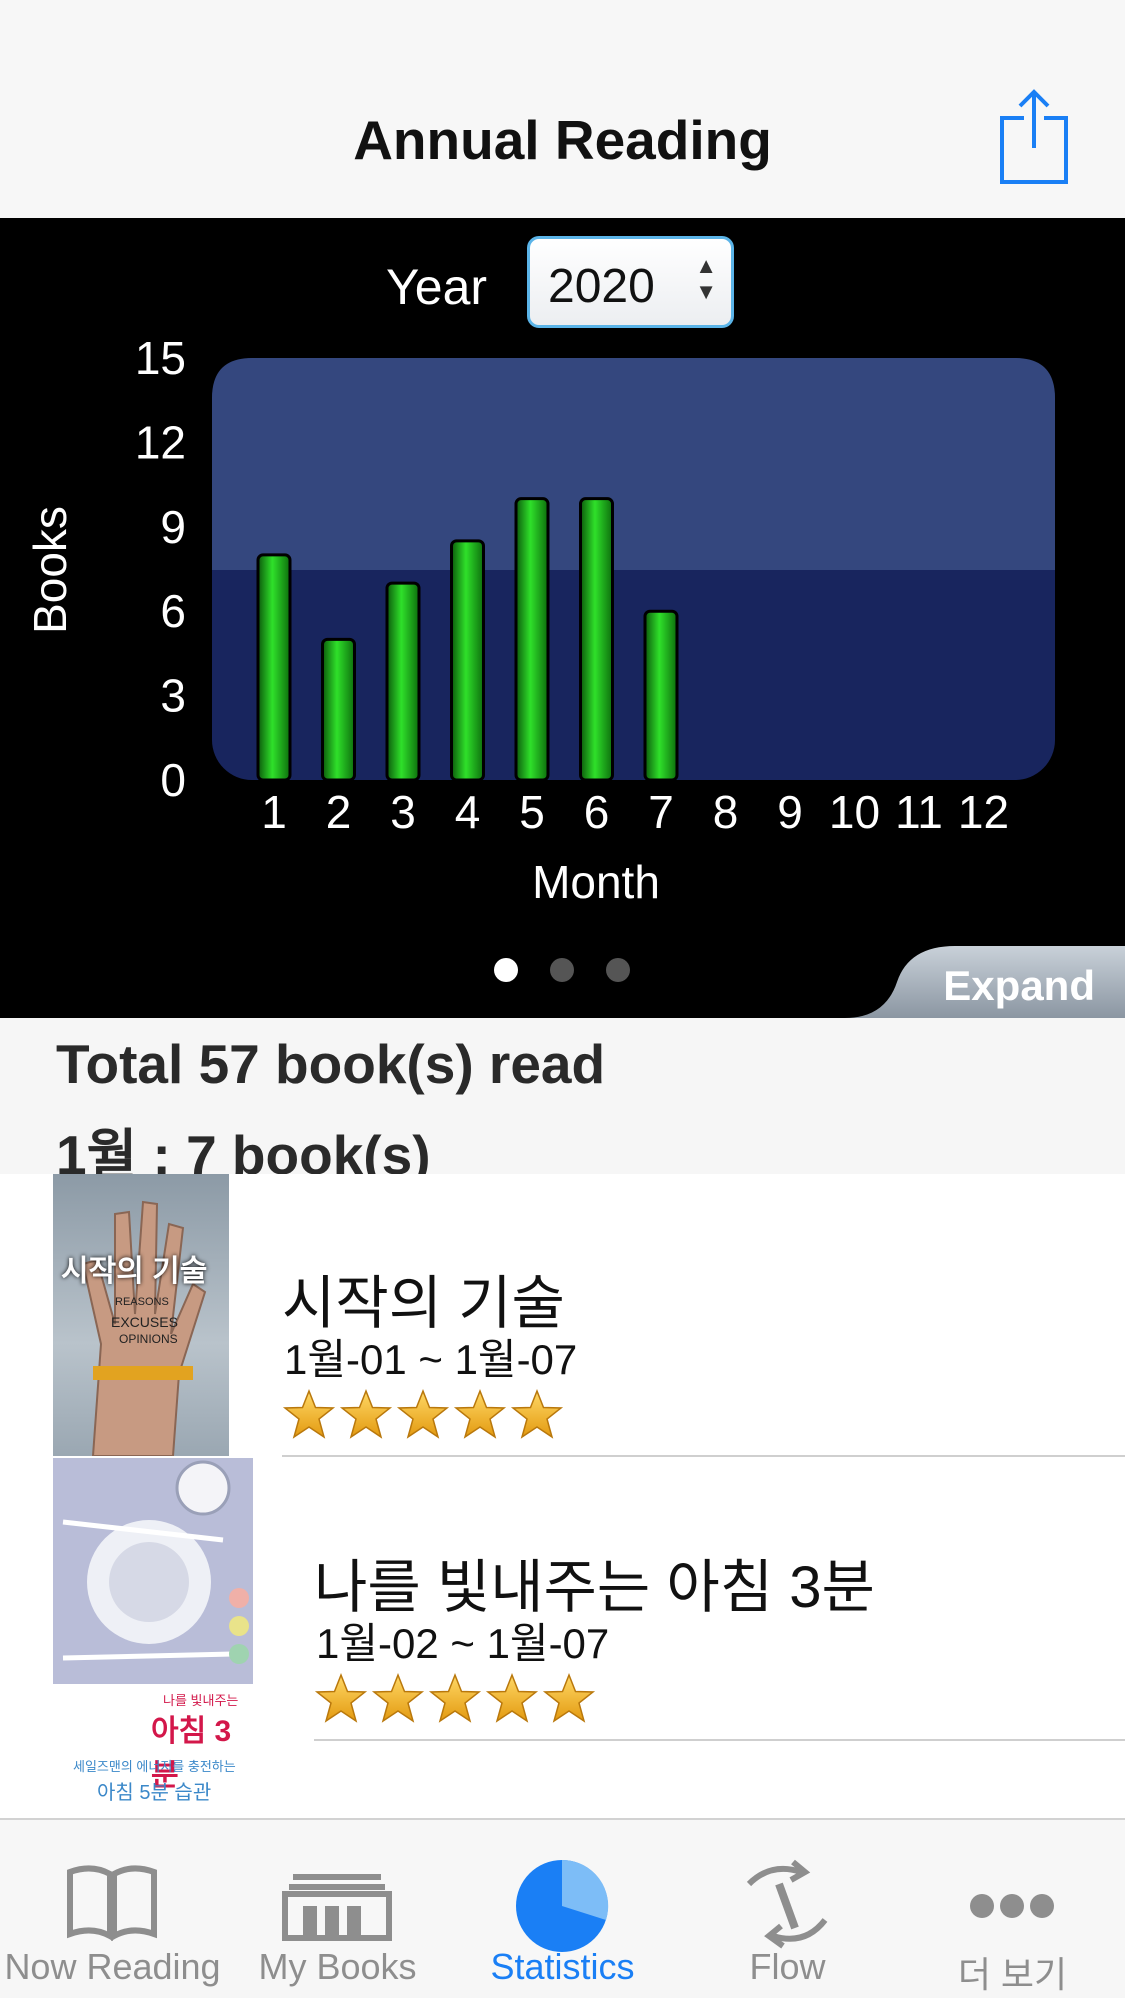 The width and height of the screenshot is (1125, 1998). I want to click on open-book-icon, so click(112, 1903).